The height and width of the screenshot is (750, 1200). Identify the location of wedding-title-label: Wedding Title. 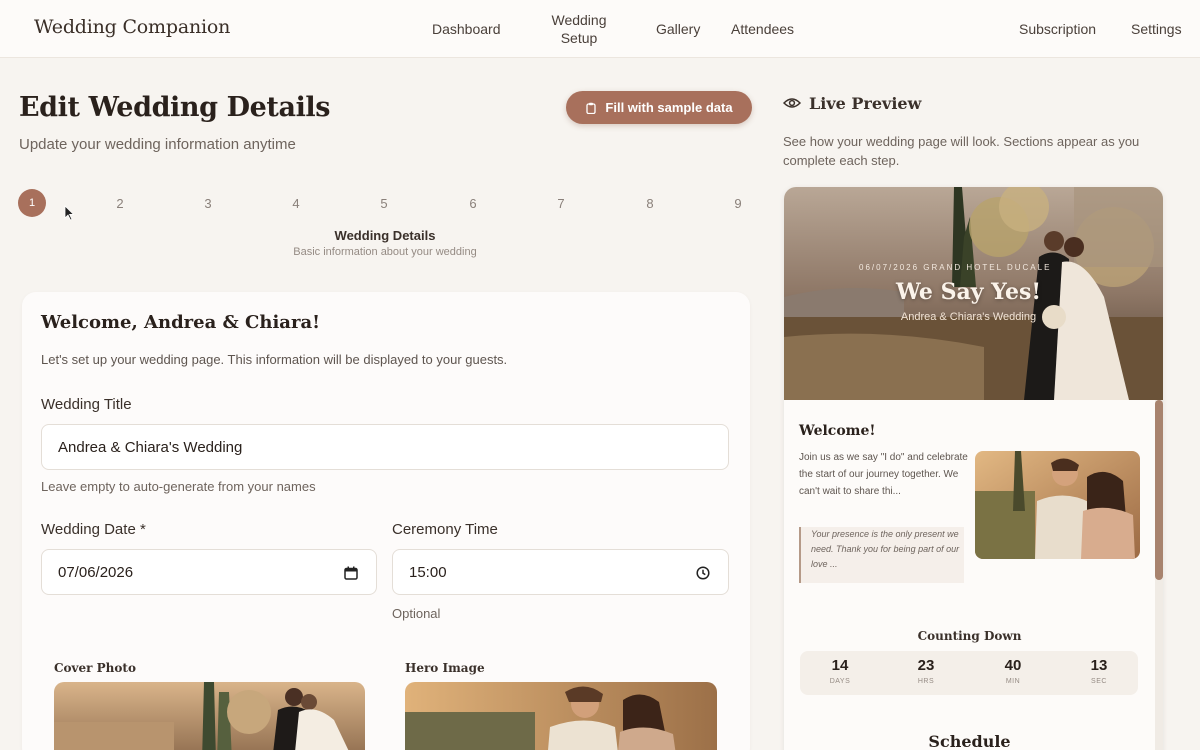
(86, 404).